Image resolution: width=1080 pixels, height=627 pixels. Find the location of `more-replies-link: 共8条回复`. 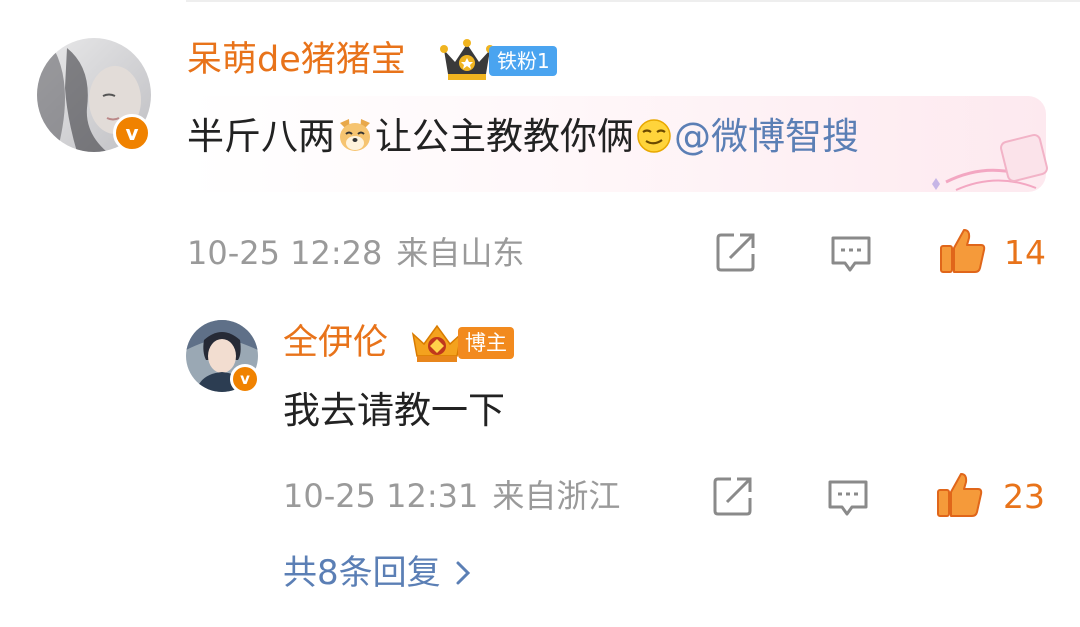

more-replies-link: 共8条回复 is located at coordinates (377, 573).